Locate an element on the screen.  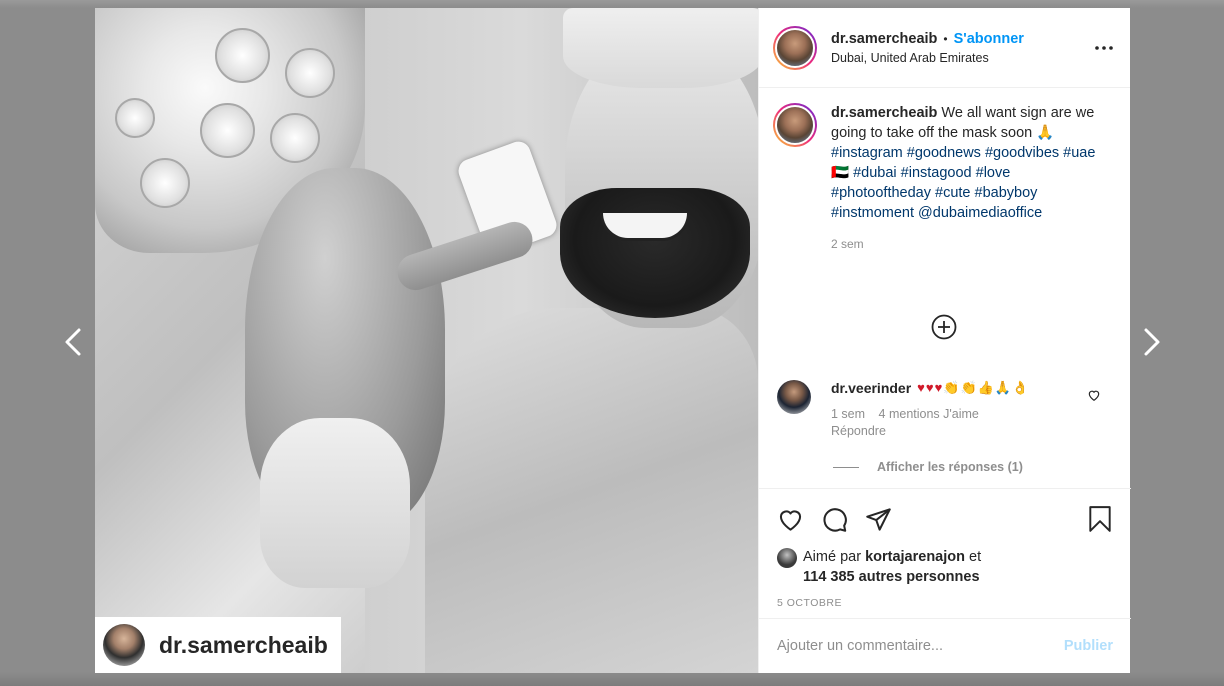
comment-time: 1 sem is located at coordinates (848, 414).